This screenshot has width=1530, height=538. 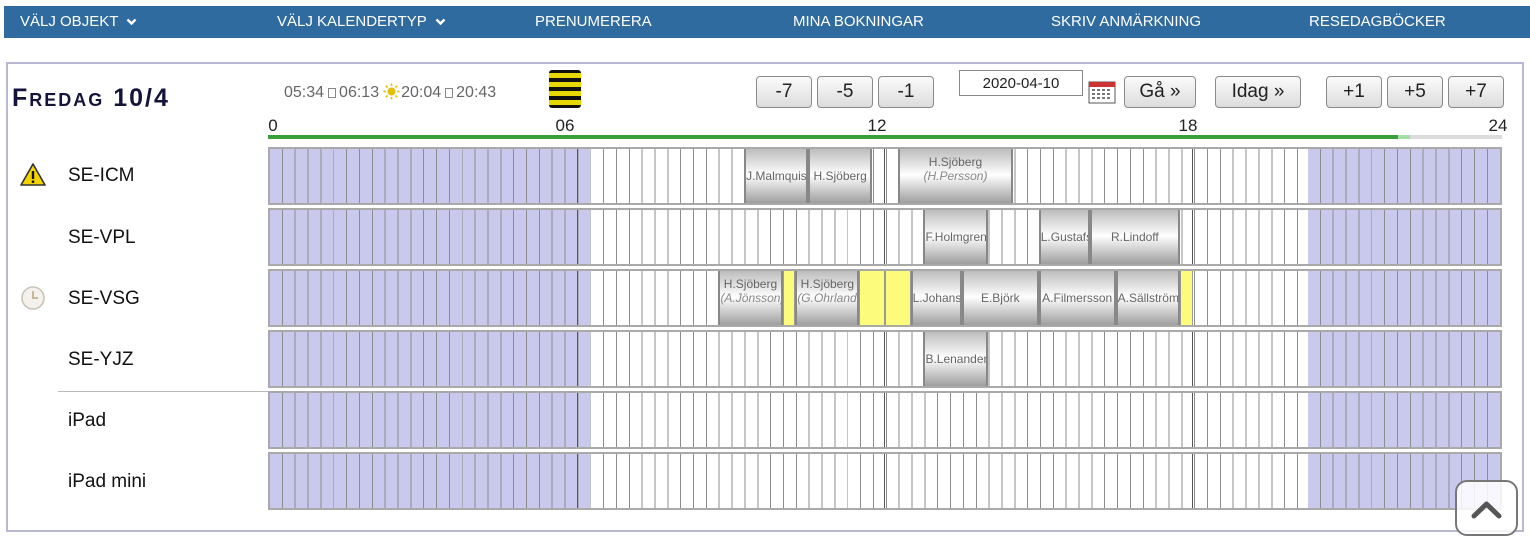 I want to click on booking-substitute: (H.Persson), so click(x=955, y=176).